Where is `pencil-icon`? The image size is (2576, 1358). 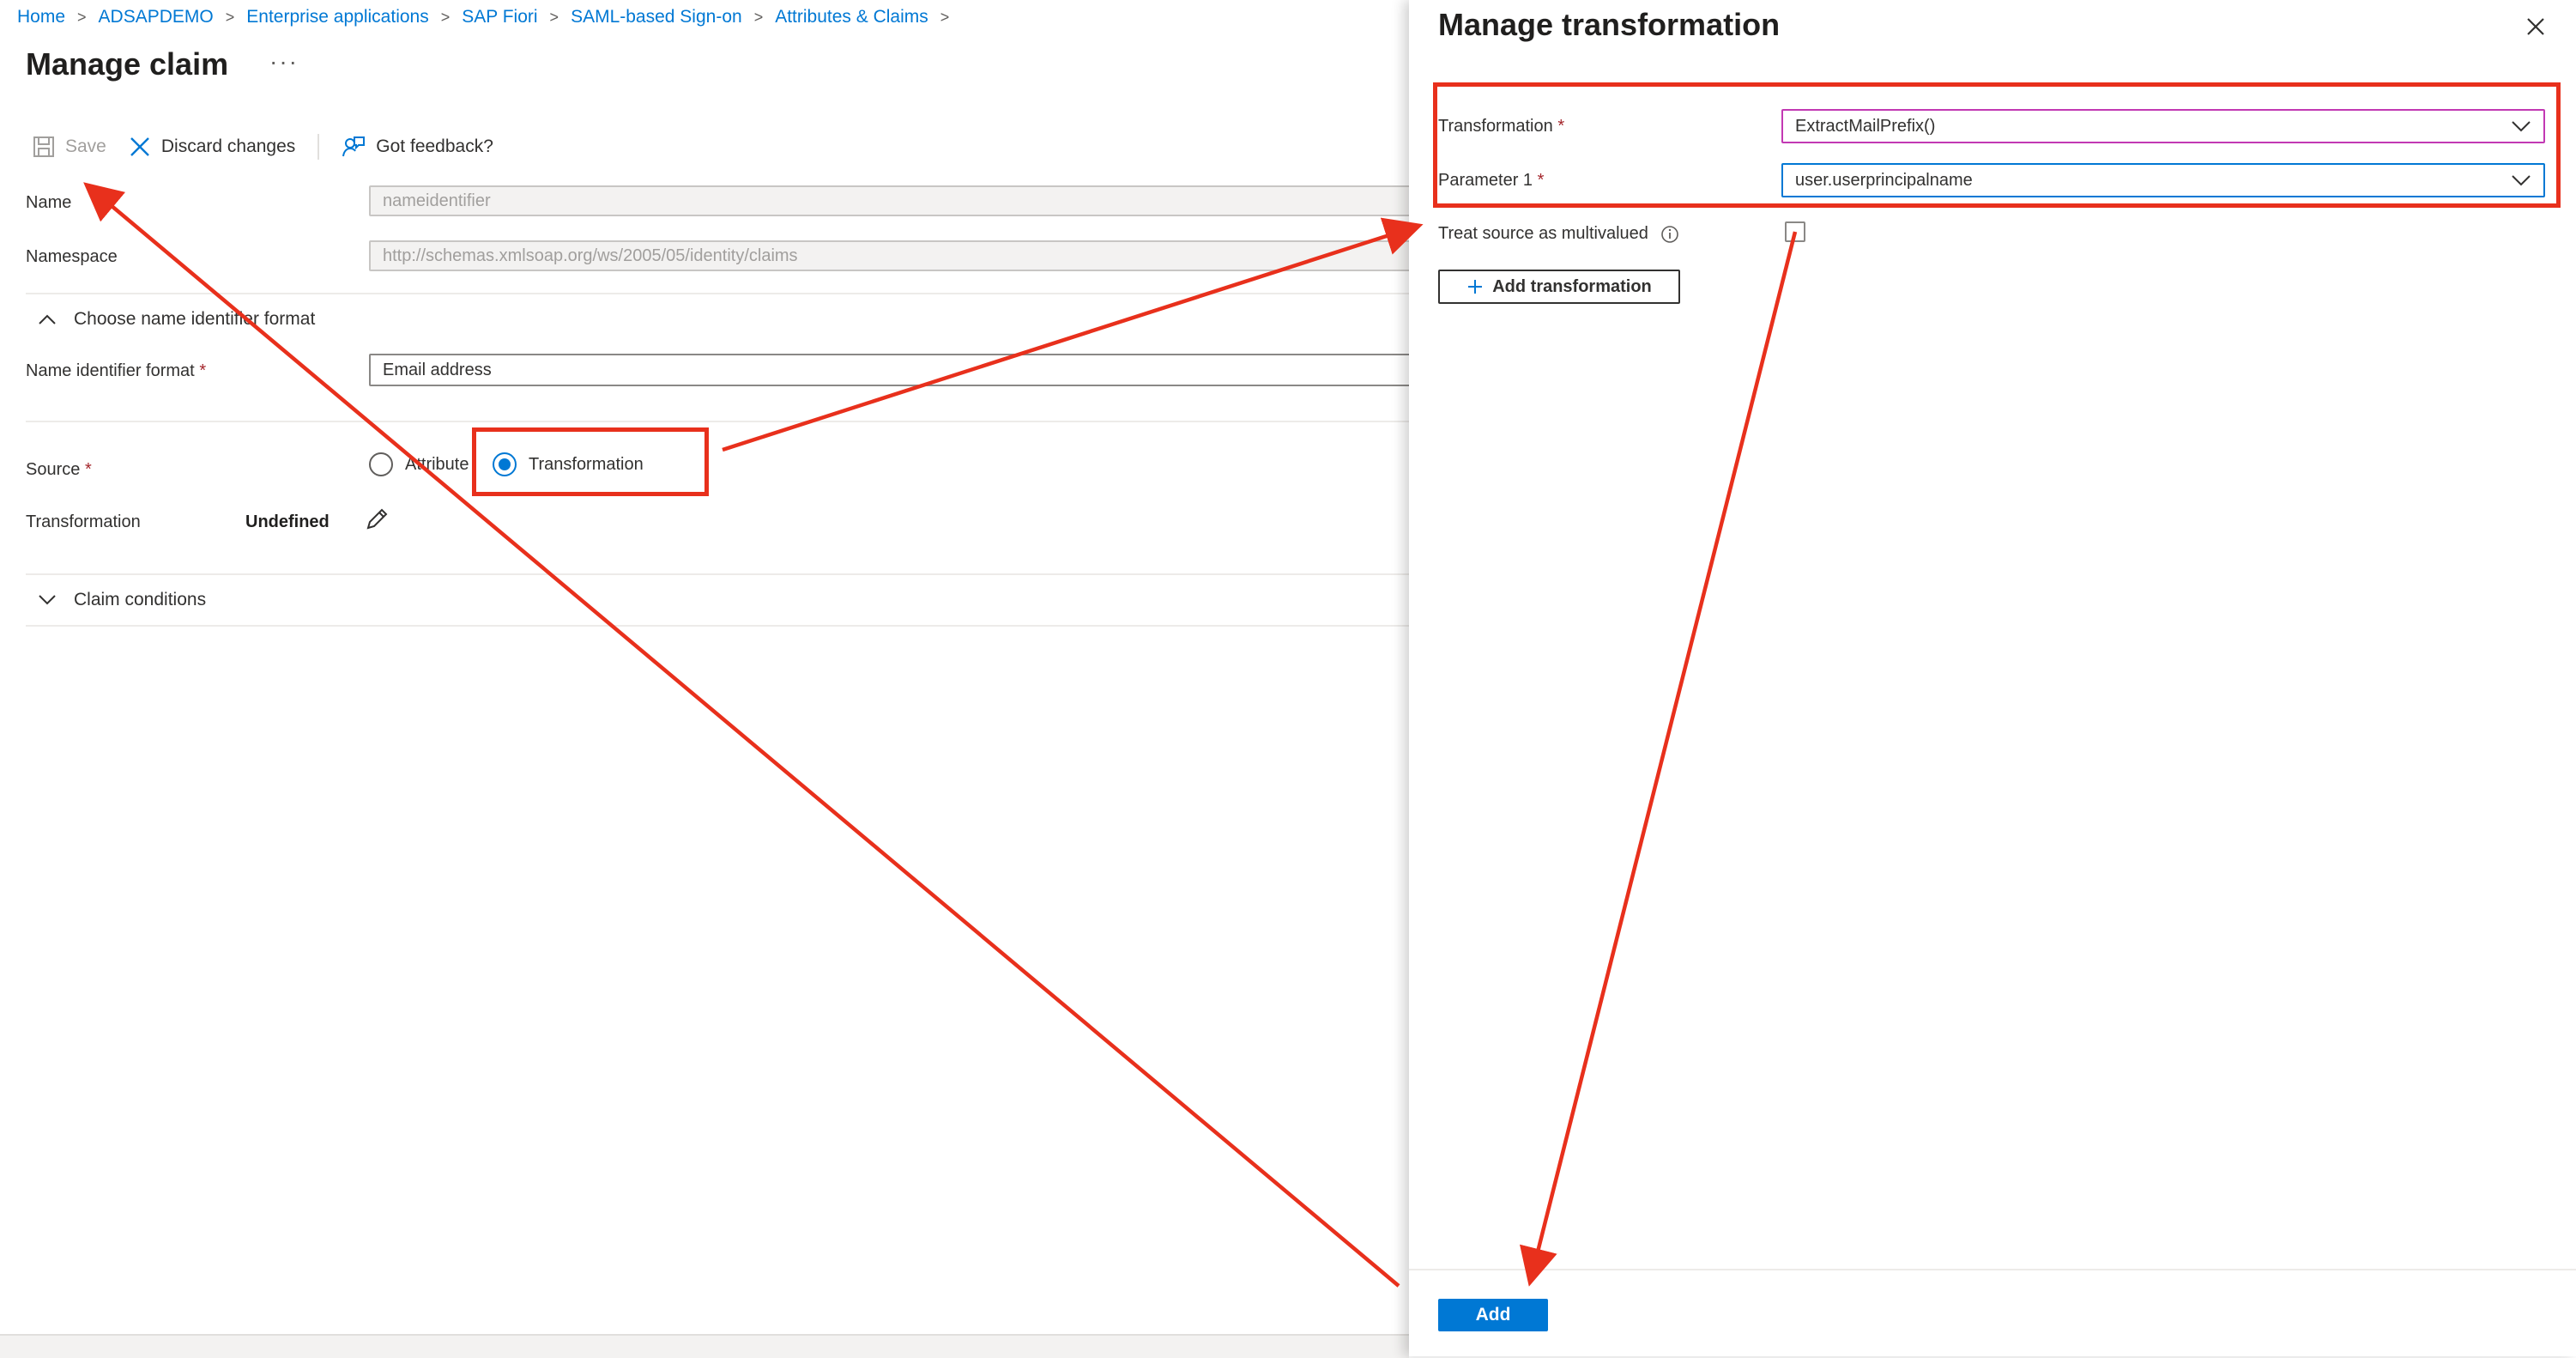
pencil-icon is located at coordinates (377, 519).